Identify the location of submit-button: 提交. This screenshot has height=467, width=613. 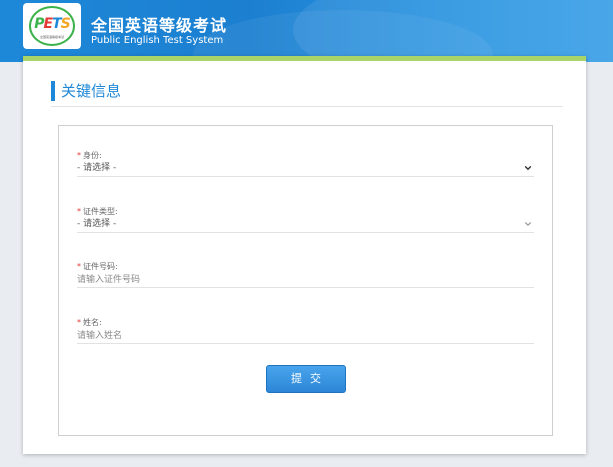
(306, 379).